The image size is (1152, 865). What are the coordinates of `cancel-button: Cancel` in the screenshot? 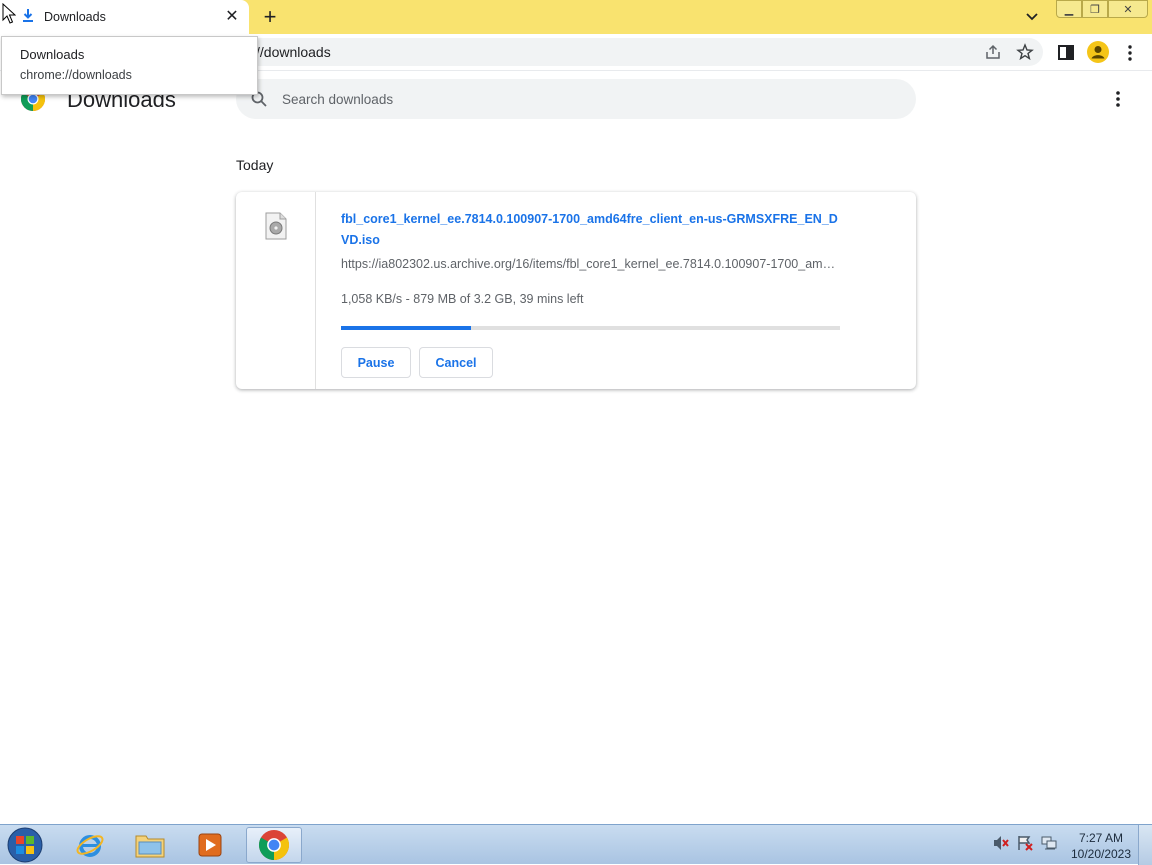 It's located at (456, 362).